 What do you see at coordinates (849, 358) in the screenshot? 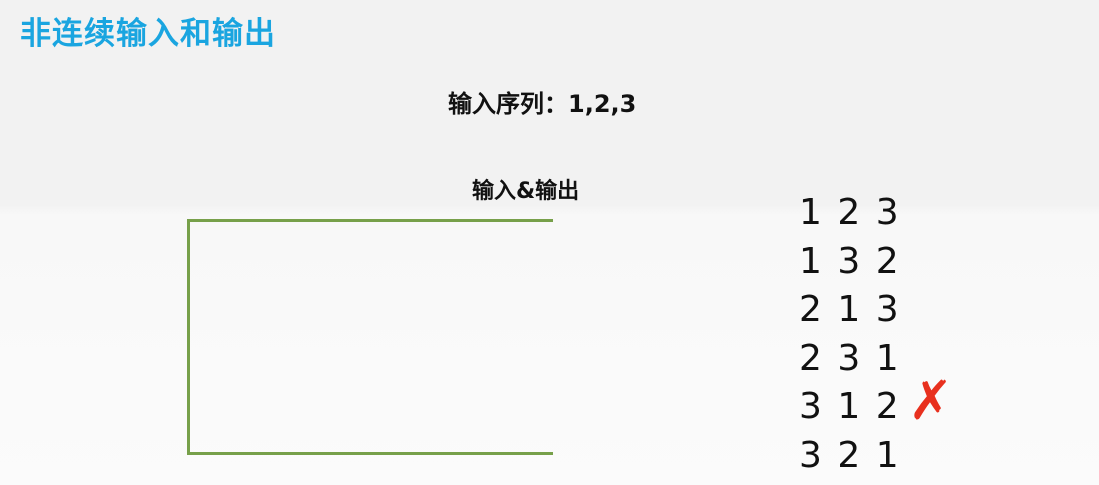
I see `permutation-row: 2 3 1` at bounding box center [849, 358].